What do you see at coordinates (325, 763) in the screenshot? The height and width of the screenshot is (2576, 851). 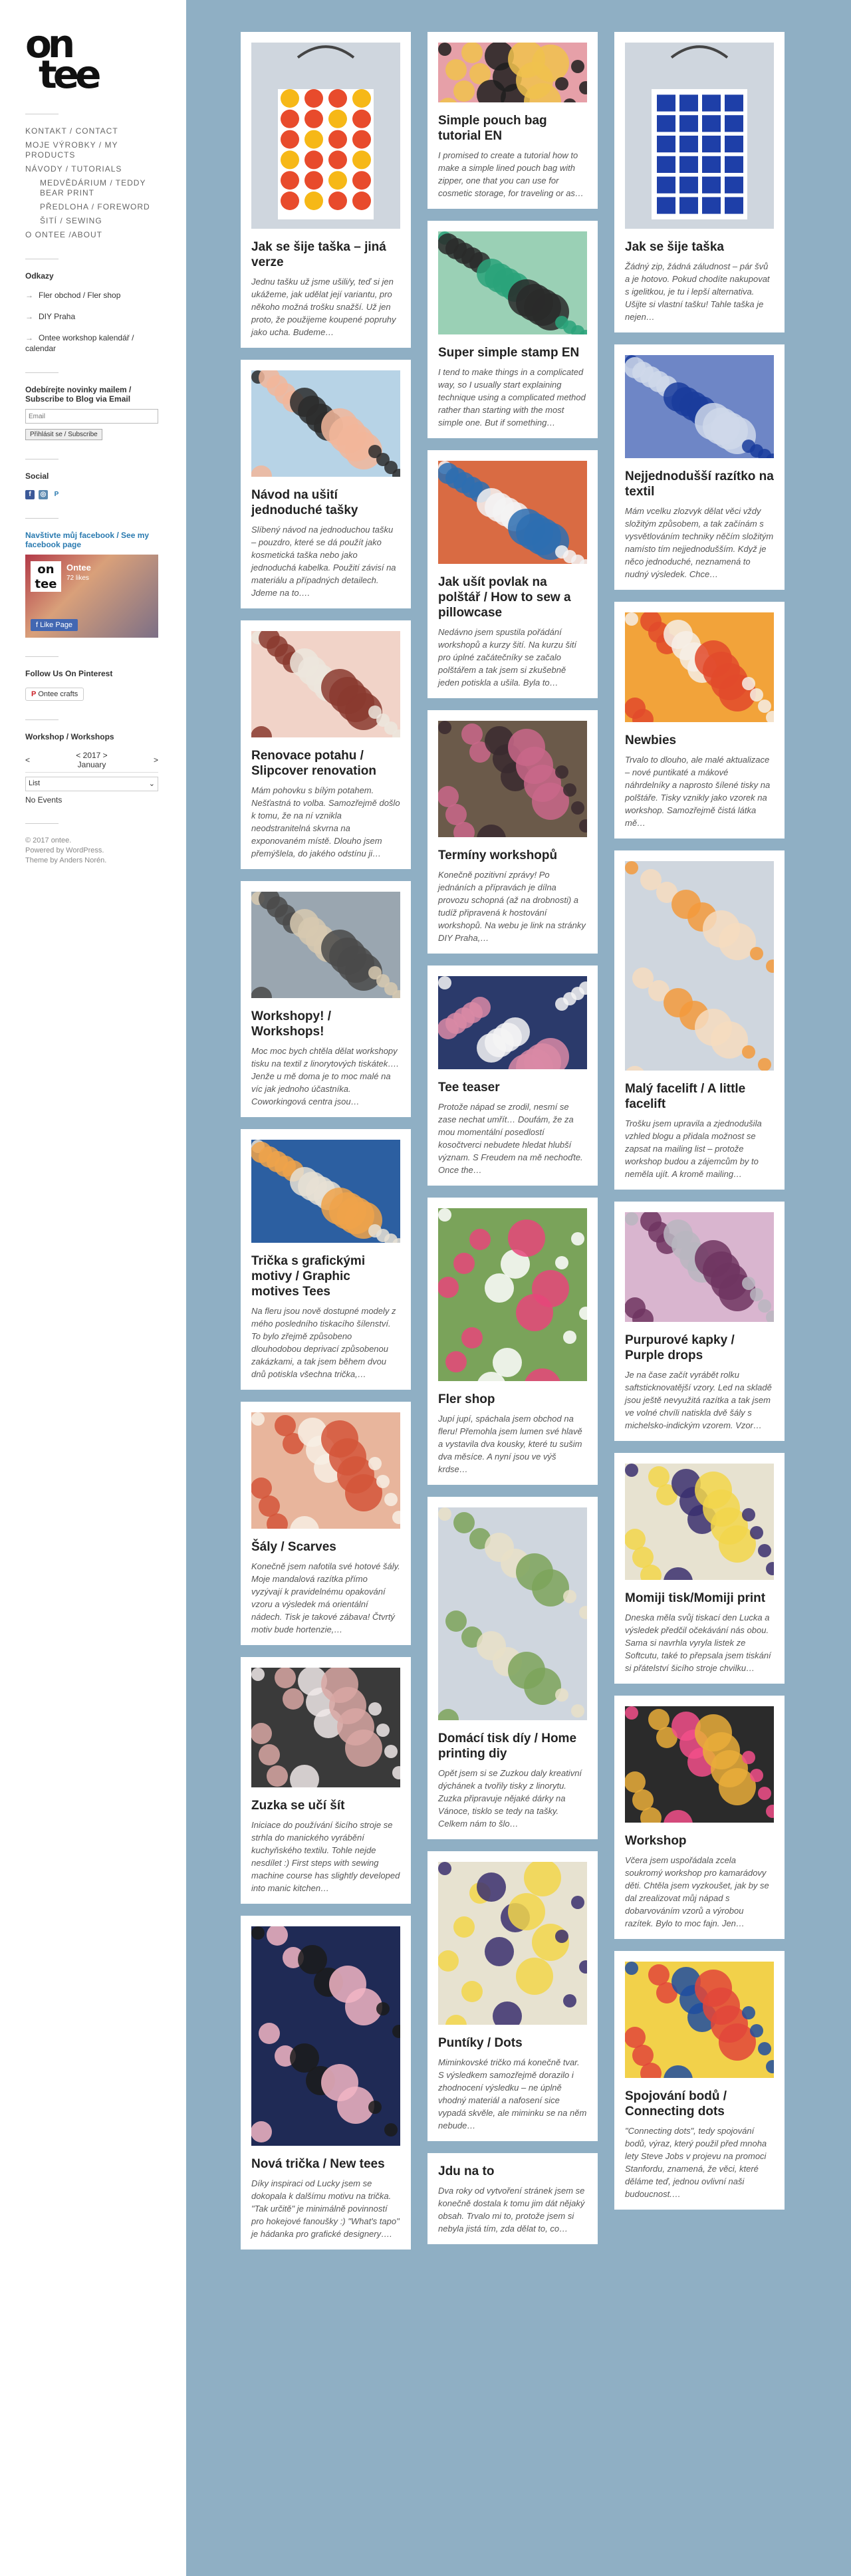 I see `post-title: Renovace potahu / Slipcover renovation` at bounding box center [325, 763].